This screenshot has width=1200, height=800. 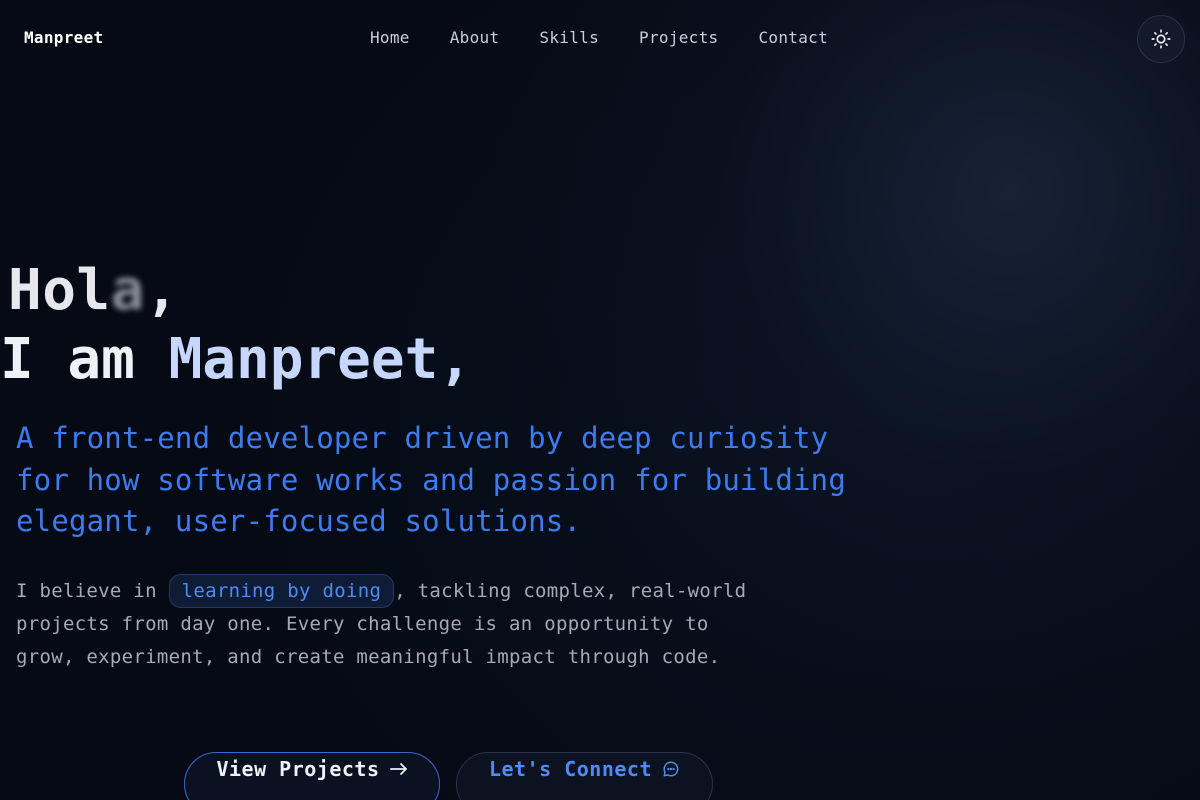 I want to click on nav-item-projects: Projects, so click(x=678, y=37).